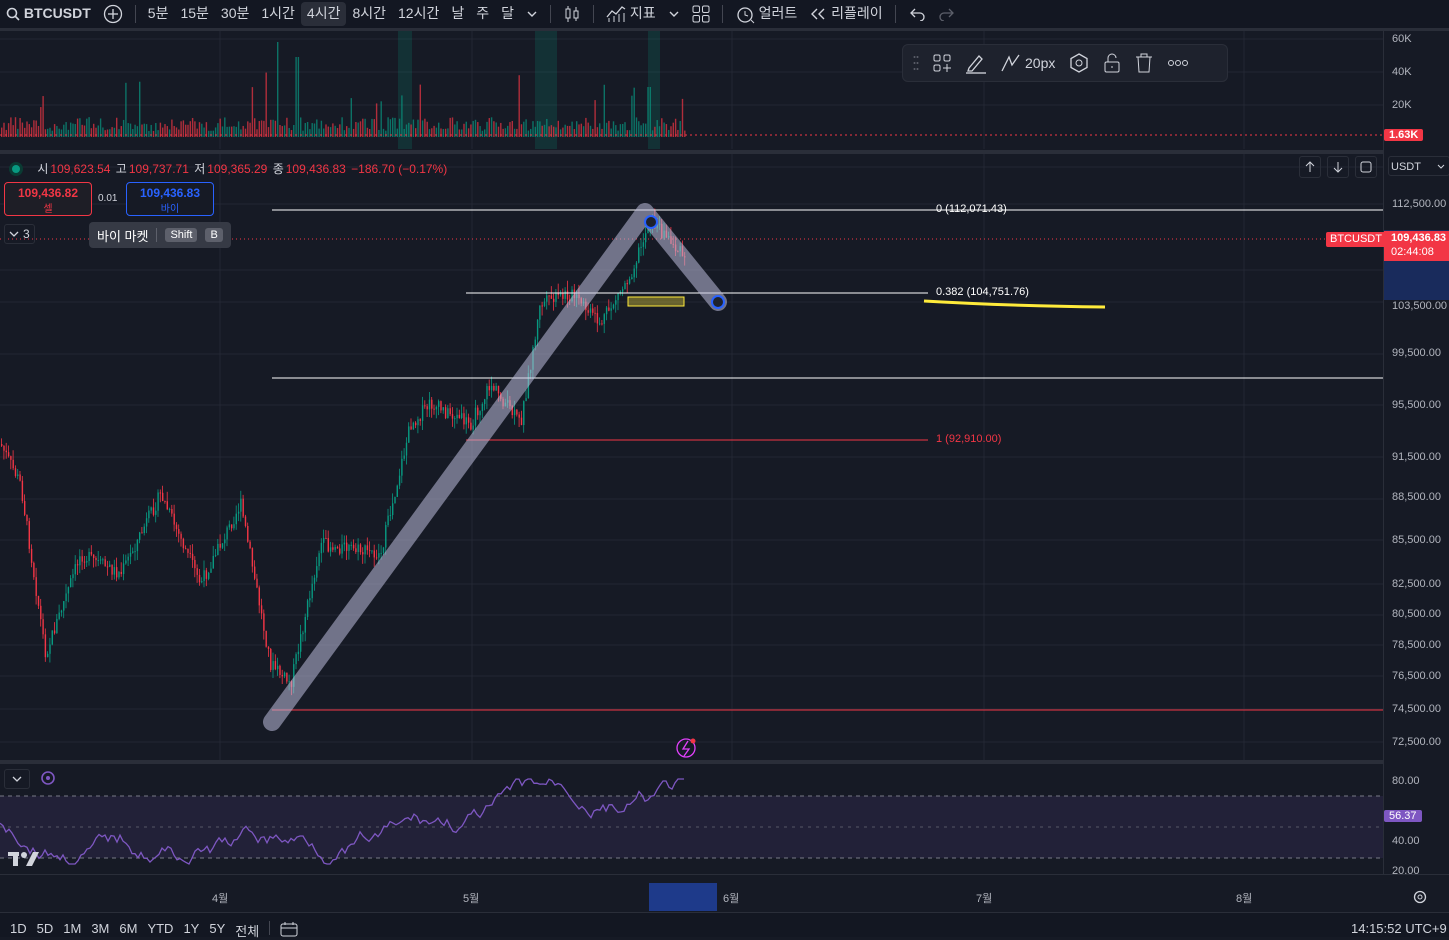 Image resolution: width=1449 pixels, height=940 pixels. I want to click on range-all: 전체, so click(247, 930).